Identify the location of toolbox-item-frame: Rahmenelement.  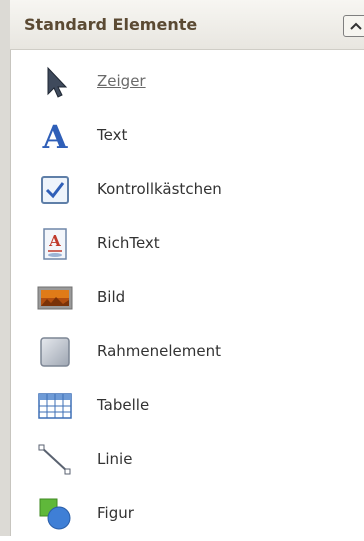
(187, 352).